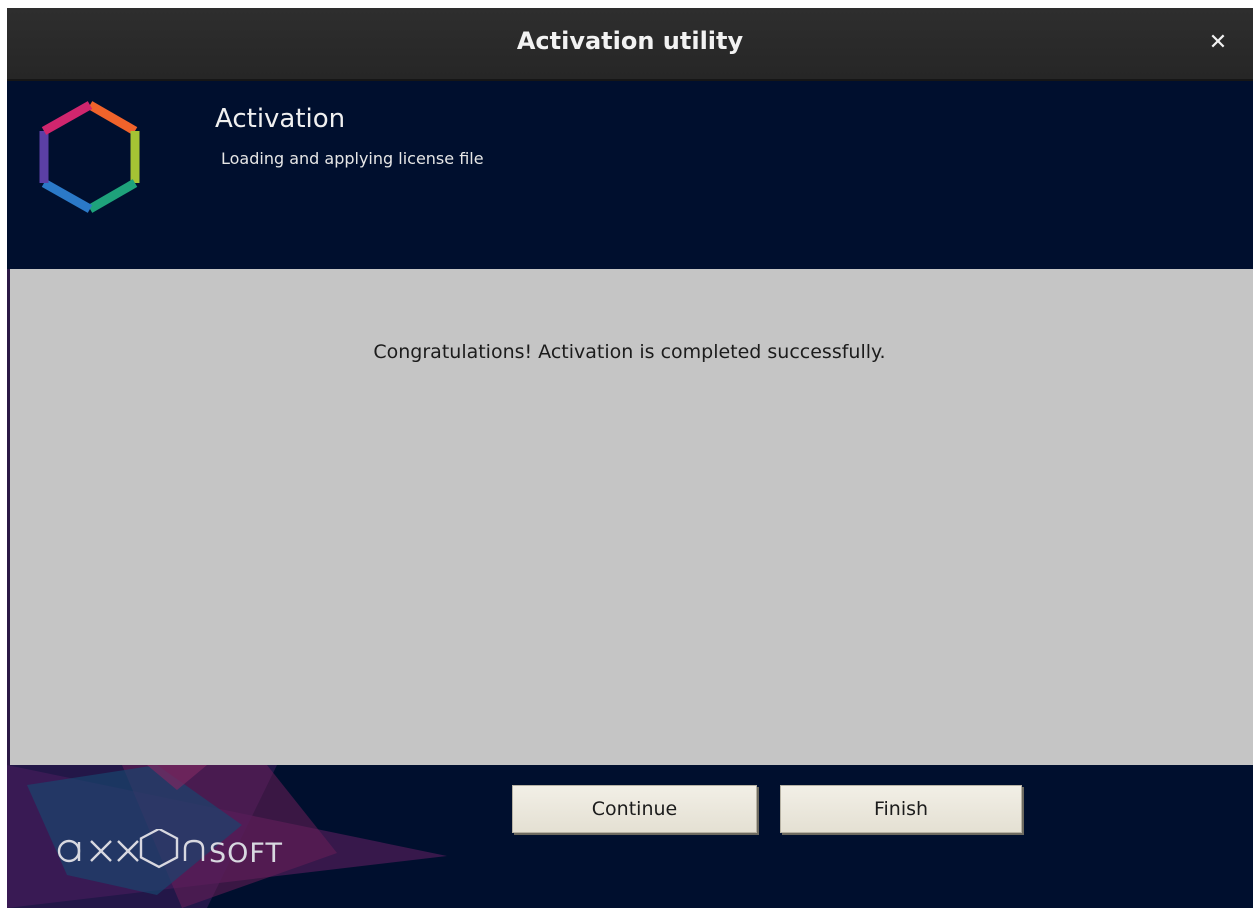 This screenshot has width=1255, height=910. I want to click on axxonsoft-logo: SOFT, so click(182, 850).